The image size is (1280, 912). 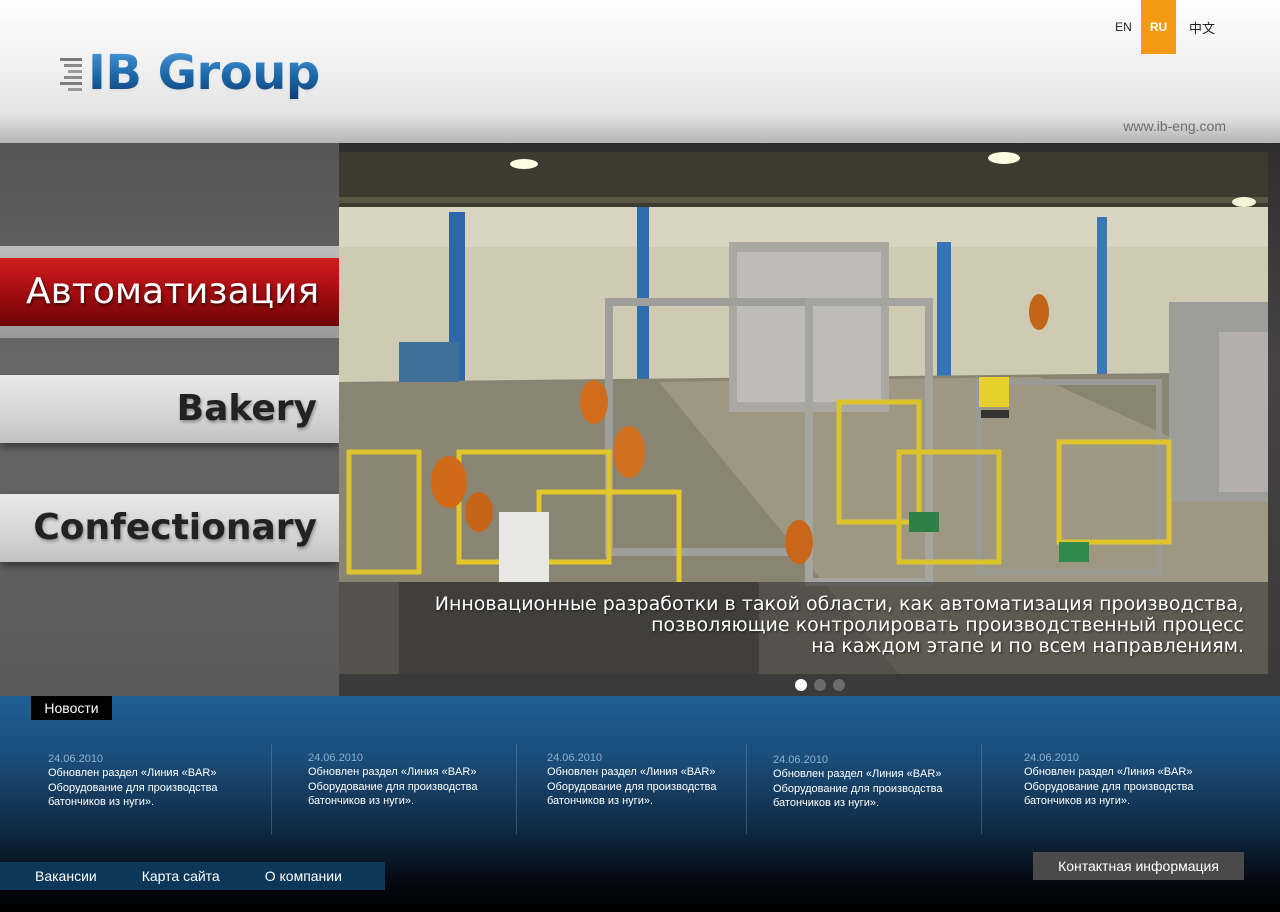 I want to click on footer-link-vacancies: Вакансии, so click(x=66, y=876).